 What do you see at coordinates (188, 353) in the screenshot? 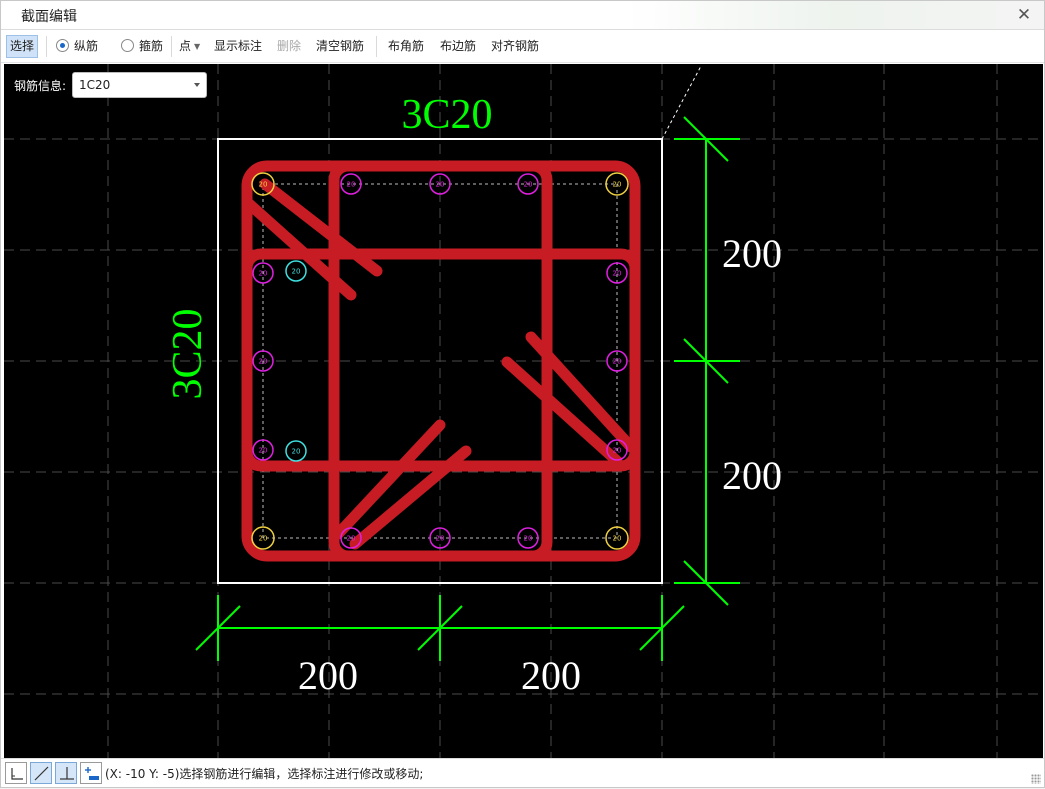
I see `side-rebar-label: 3C20` at bounding box center [188, 353].